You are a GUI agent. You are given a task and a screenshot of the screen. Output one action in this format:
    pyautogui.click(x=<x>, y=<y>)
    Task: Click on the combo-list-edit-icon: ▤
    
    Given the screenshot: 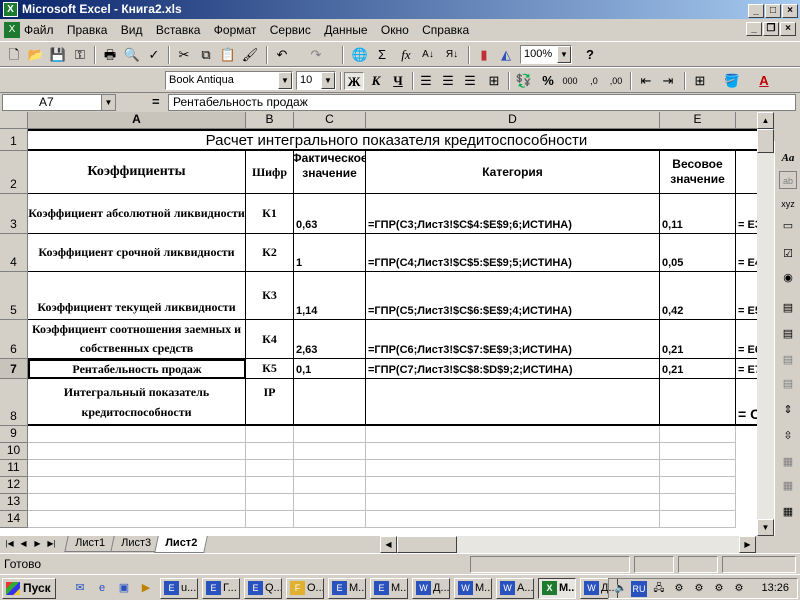 What is the action you would take?
    pyautogui.click(x=788, y=360)
    